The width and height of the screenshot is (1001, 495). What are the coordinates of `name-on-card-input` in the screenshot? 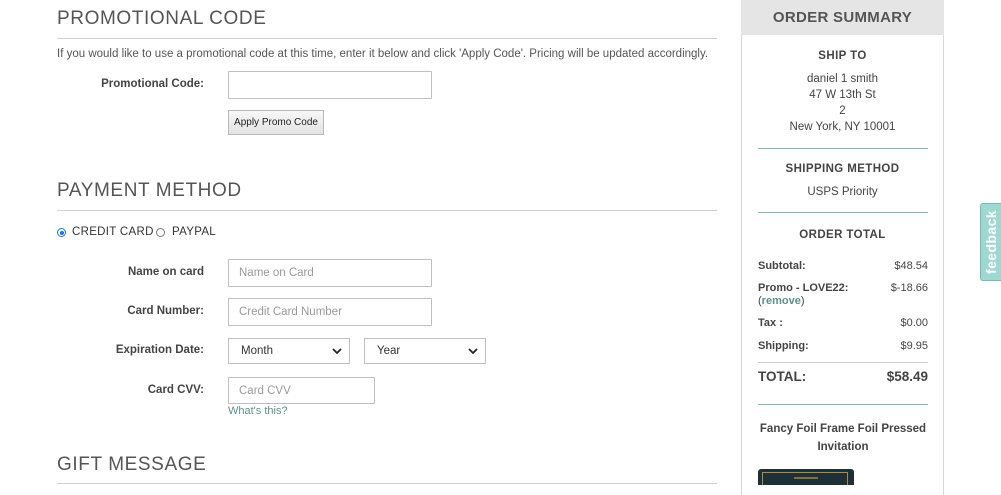 It's located at (330, 273).